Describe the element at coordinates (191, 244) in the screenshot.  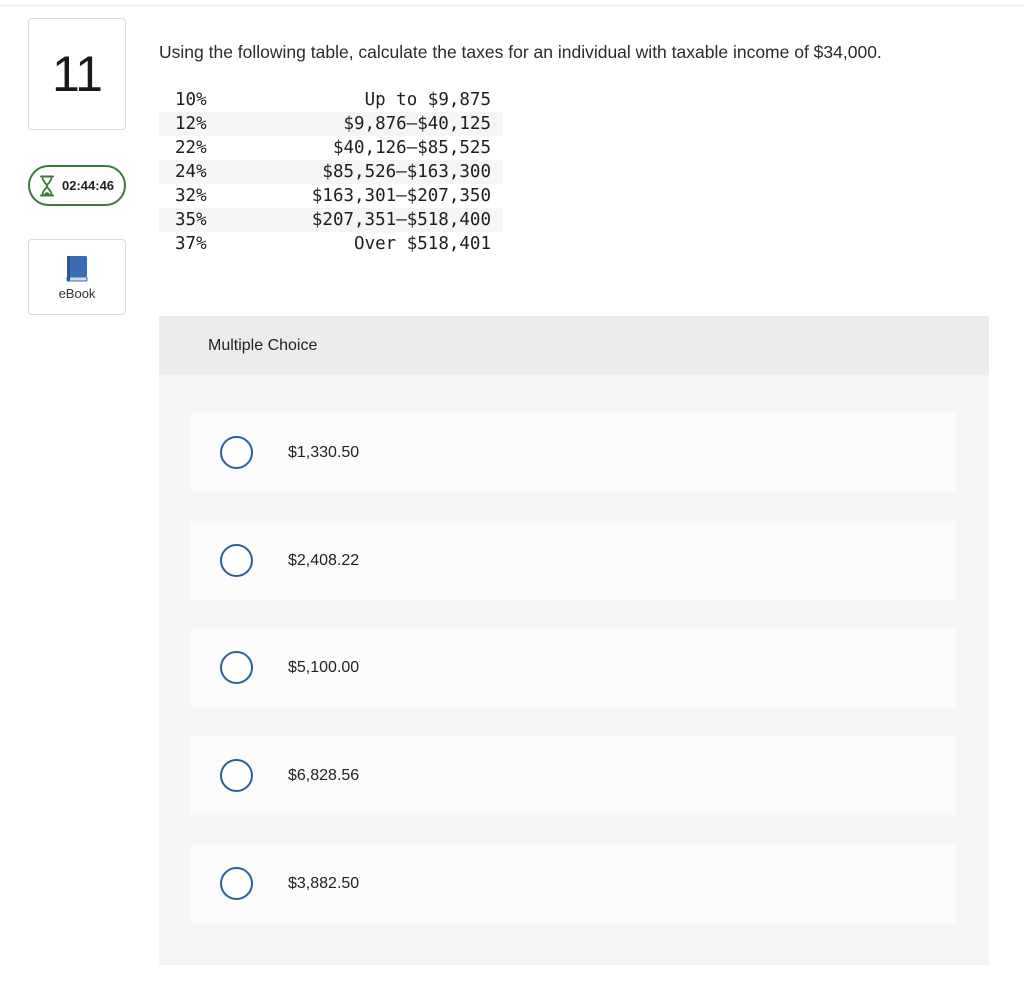
I see `tax-rate: 37%` at that location.